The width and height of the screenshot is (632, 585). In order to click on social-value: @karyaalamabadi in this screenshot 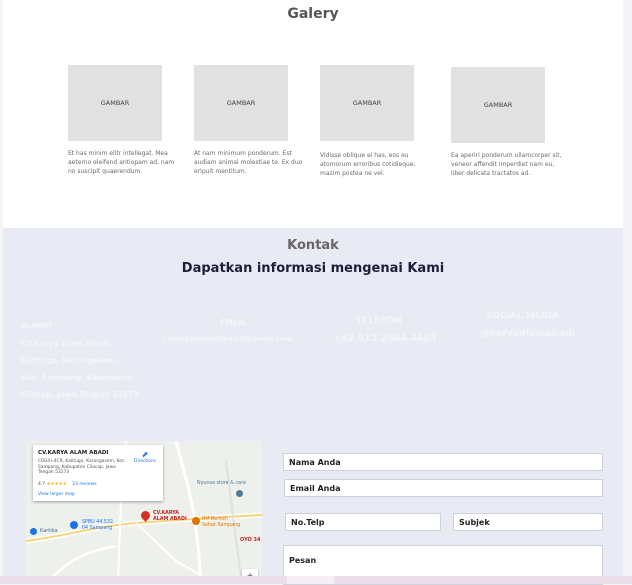, I will do `click(527, 333)`.